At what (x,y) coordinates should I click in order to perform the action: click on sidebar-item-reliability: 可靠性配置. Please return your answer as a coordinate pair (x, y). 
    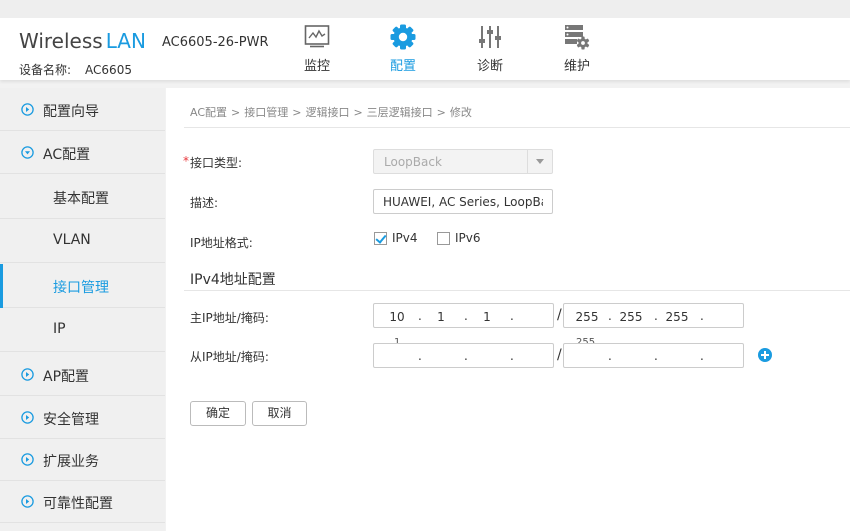
    Looking at the image, I should click on (82, 501).